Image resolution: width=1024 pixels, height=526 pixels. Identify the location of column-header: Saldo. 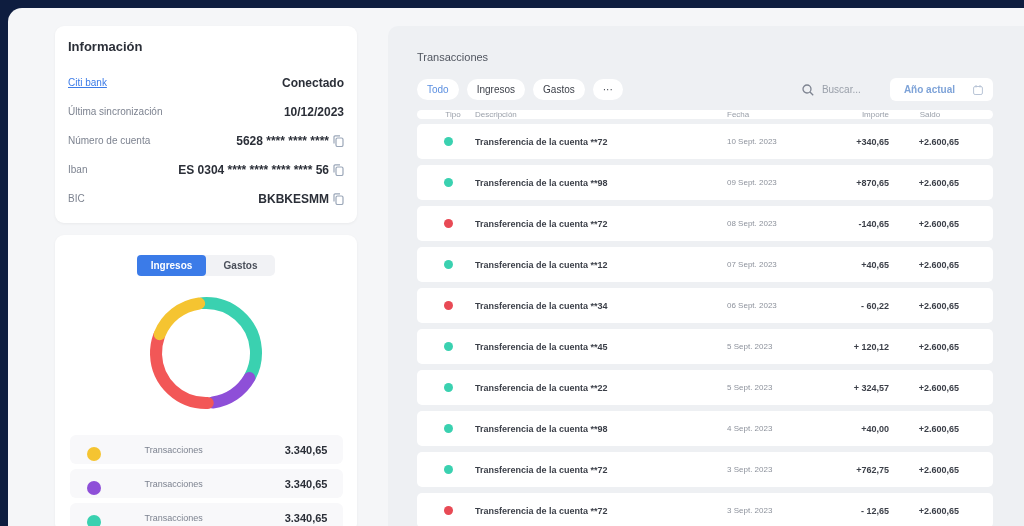
(929, 114).